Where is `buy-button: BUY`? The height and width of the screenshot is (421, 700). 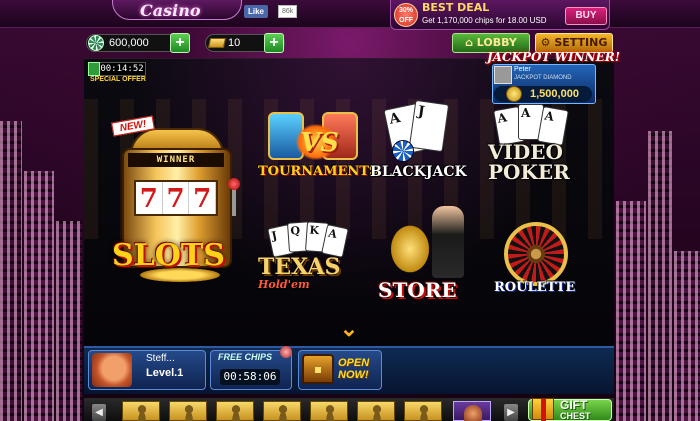
buy-button: BUY is located at coordinates (586, 16).